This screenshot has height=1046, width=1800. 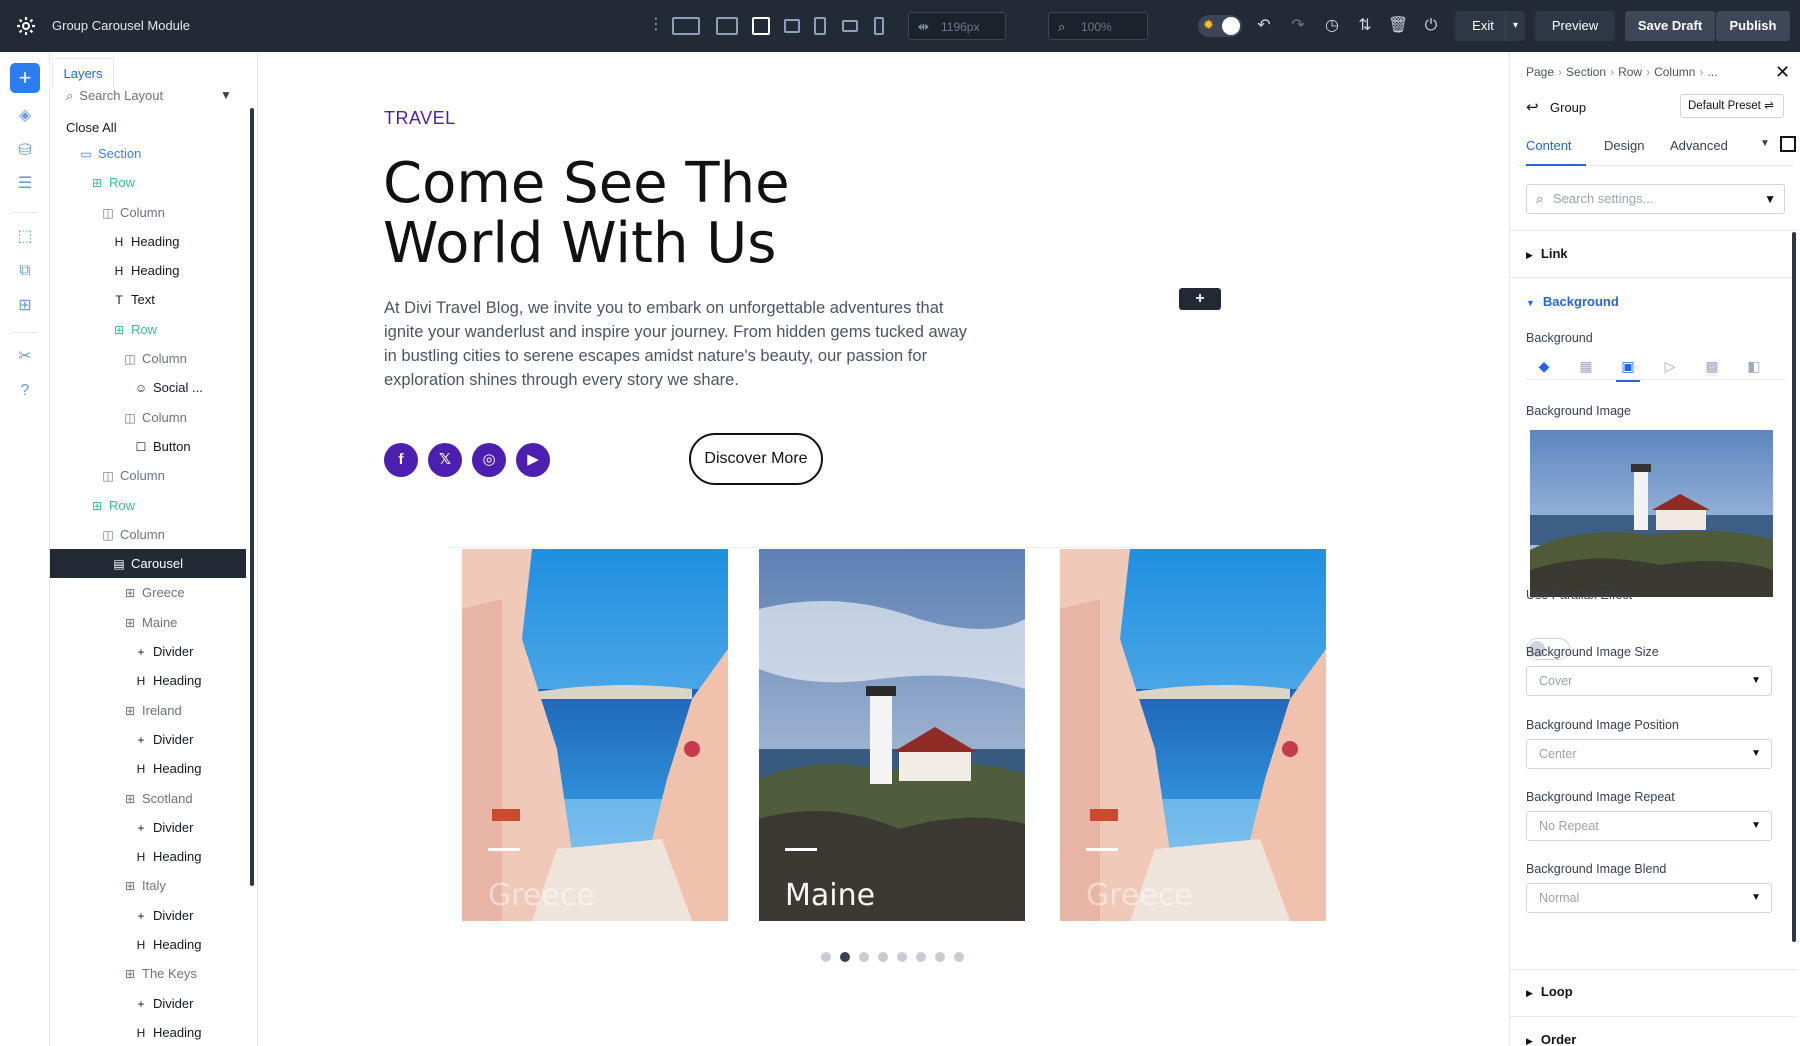 I want to click on add-element-button: +, so click(x=25, y=78).